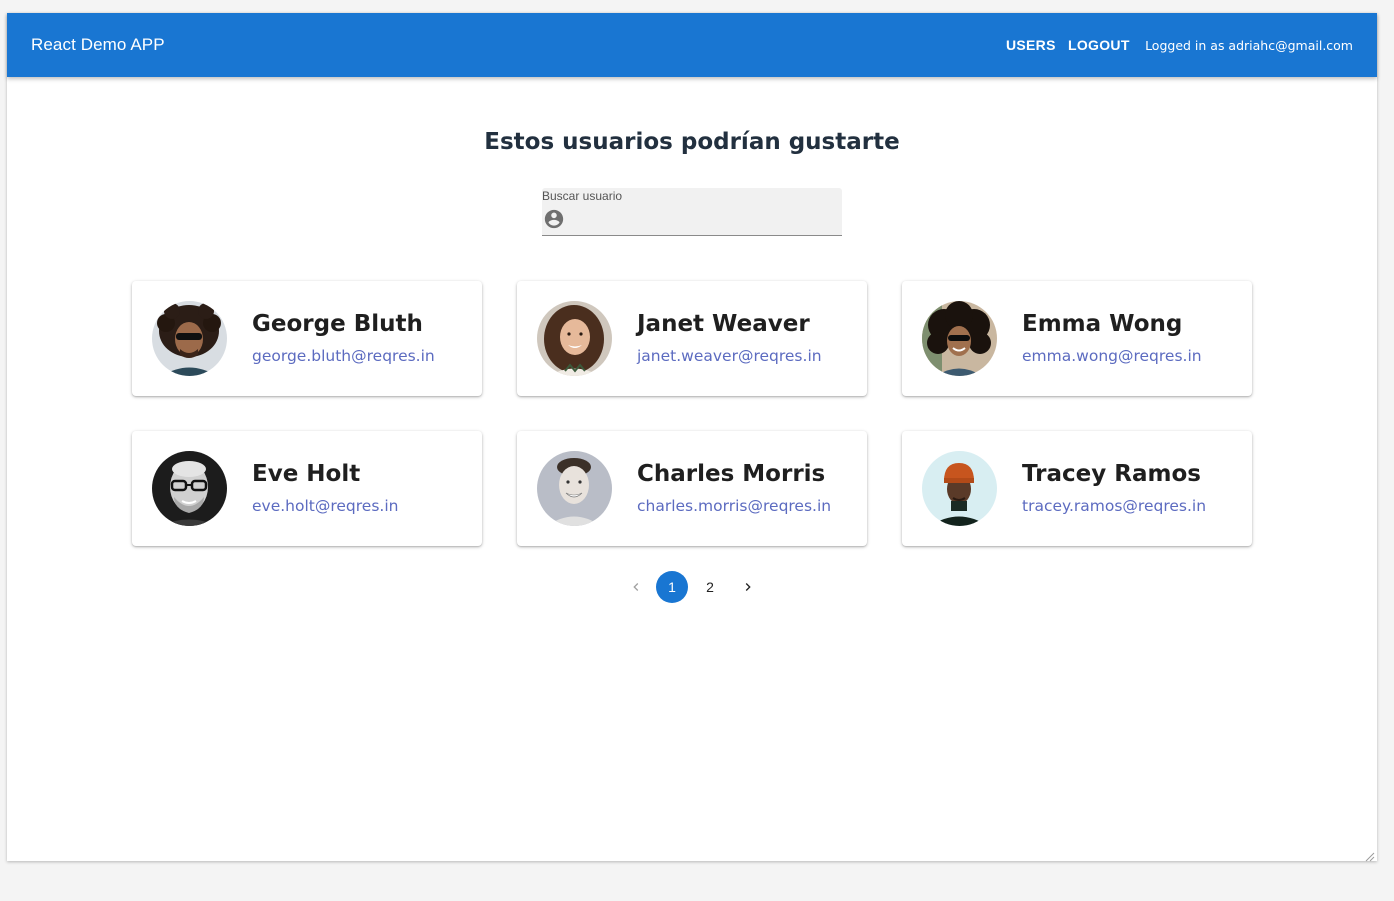  Describe the element at coordinates (1102, 324) in the screenshot. I see `user-name: Emma Wong` at that location.